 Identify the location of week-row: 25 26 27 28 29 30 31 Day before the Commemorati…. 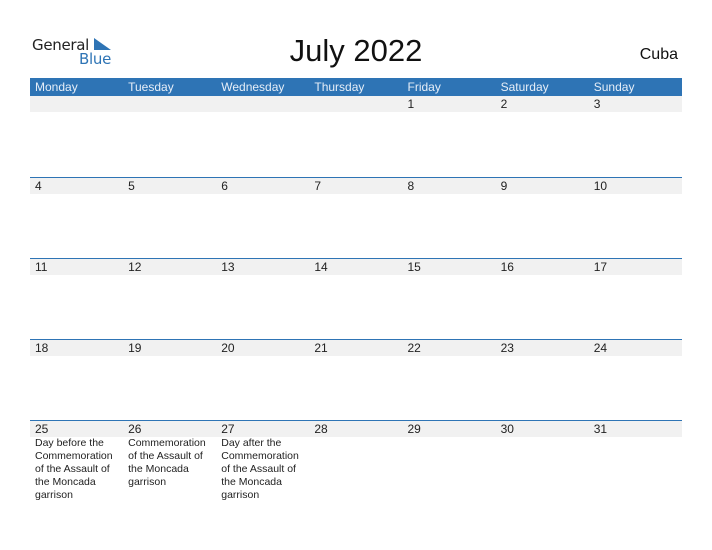
(356, 460).